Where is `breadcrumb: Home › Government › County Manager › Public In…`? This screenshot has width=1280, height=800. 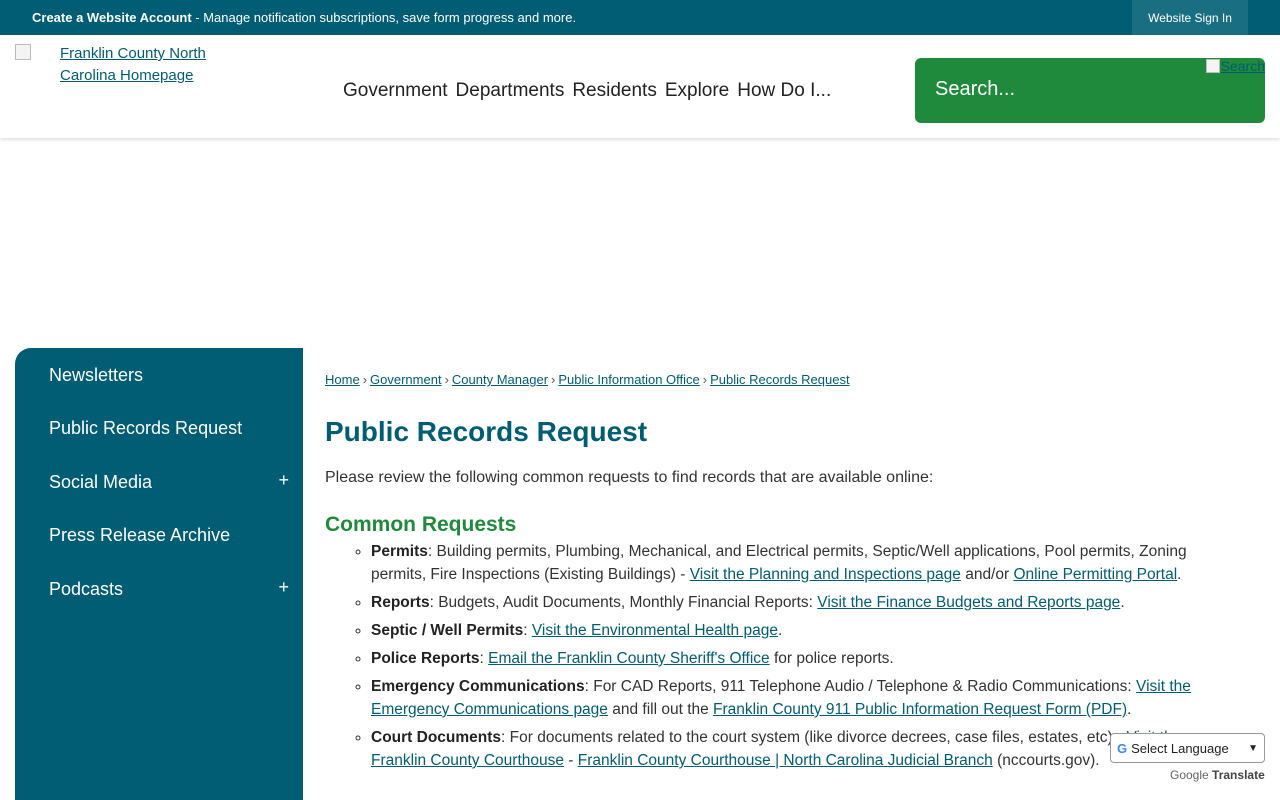
breadcrumb: Home › Government › County Manager › Public In… is located at coordinates (587, 379).